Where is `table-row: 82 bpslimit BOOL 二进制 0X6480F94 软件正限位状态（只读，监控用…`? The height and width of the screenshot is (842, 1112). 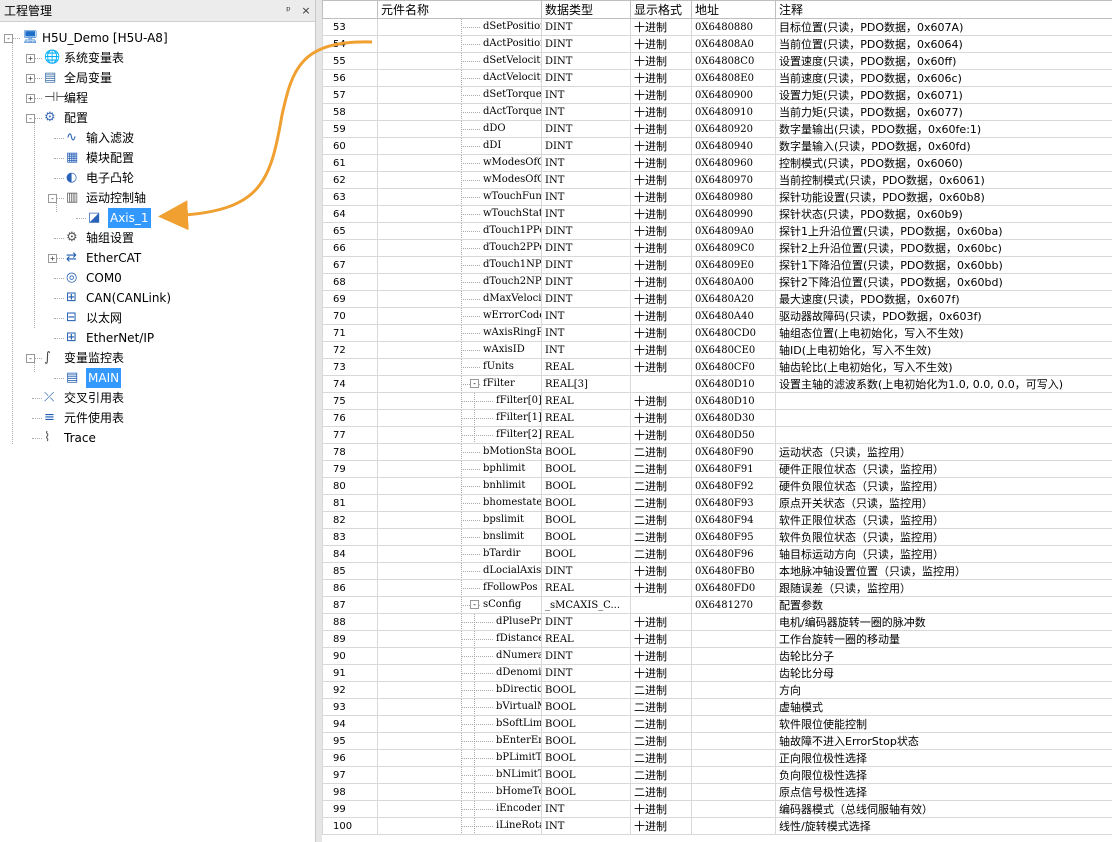 table-row: 82 bpslimit BOOL 二进制 0X6480F94 软件正限位状态（只读，监控用… is located at coordinates (717, 520).